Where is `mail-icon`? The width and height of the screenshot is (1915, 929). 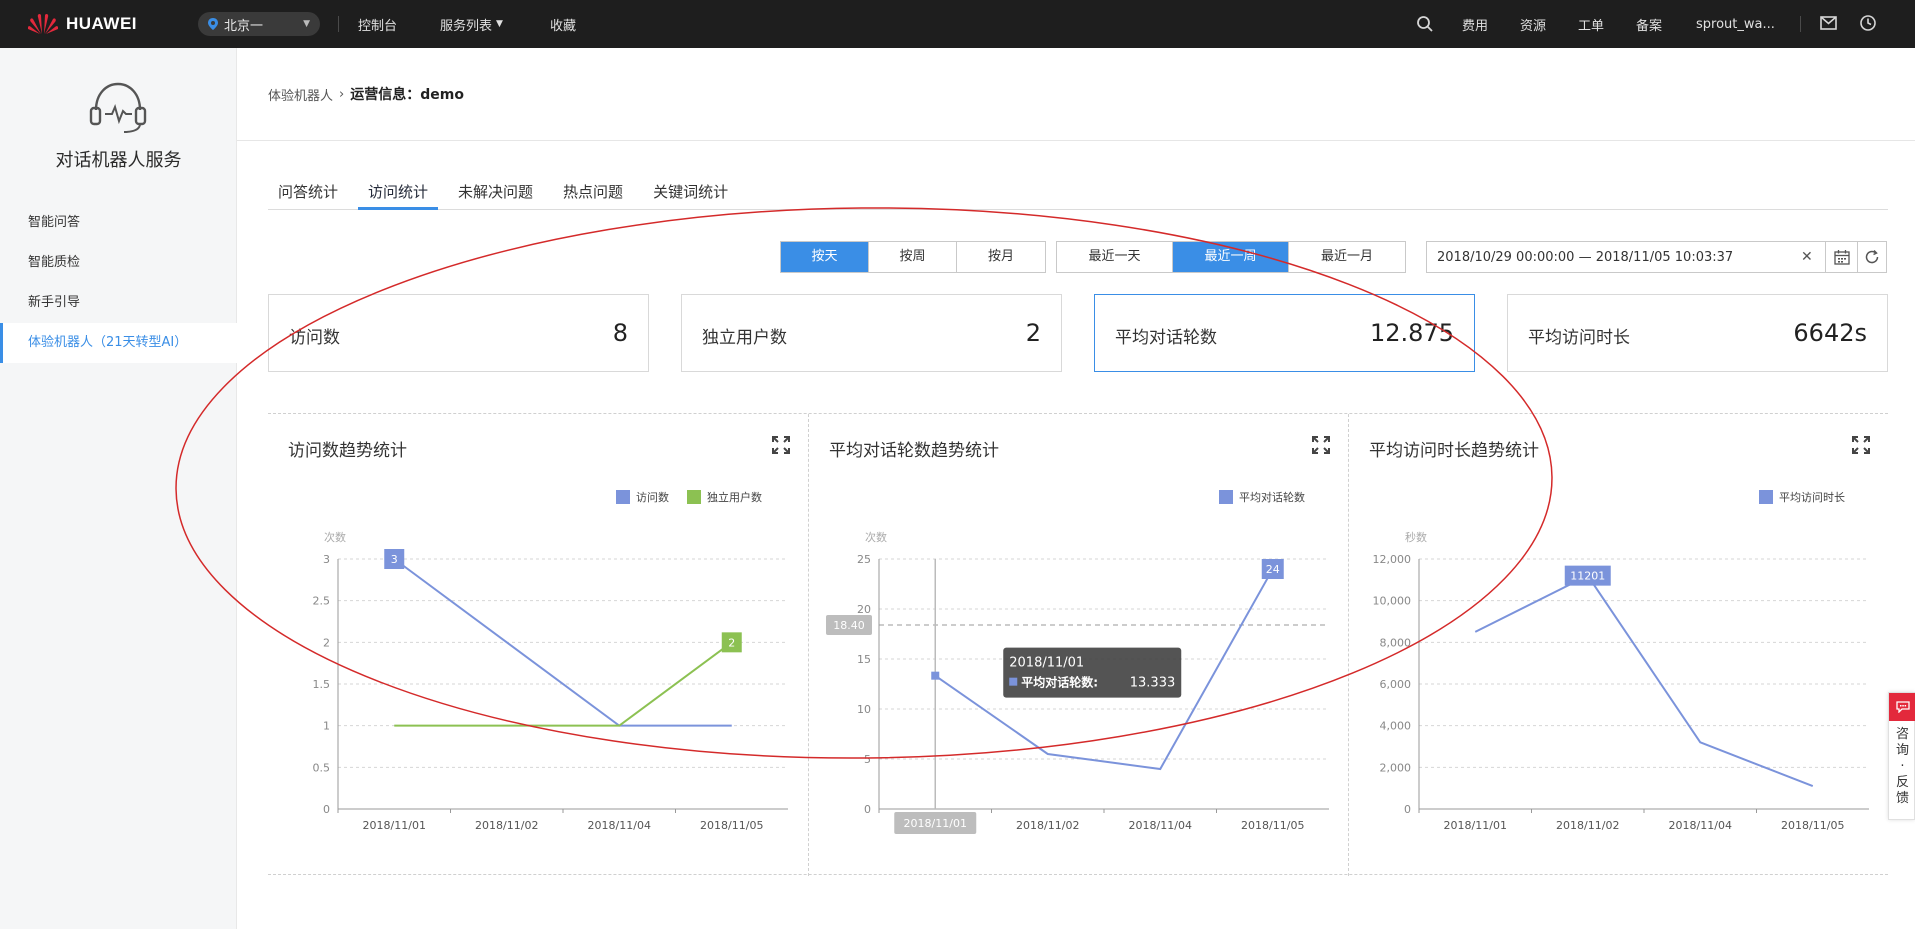 mail-icon is located at coordinates (1828, 23).